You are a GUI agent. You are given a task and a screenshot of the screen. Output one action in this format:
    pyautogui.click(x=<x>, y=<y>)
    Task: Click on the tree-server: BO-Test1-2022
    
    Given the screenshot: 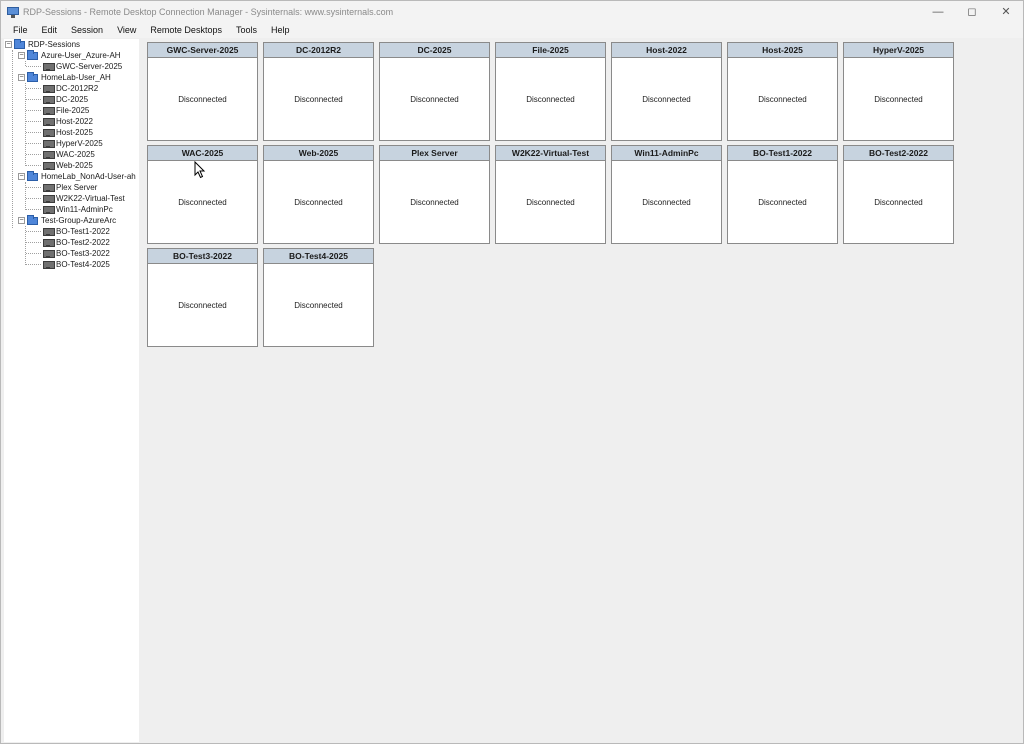 What is the action you would take?
    pyautogui.click(x=76, y=231)
    